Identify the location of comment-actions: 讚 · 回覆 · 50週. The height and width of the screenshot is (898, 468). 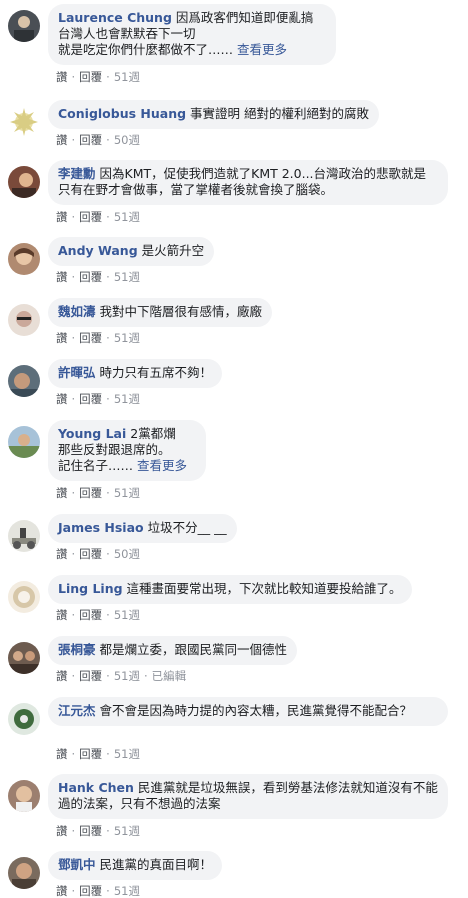
(98, 140).